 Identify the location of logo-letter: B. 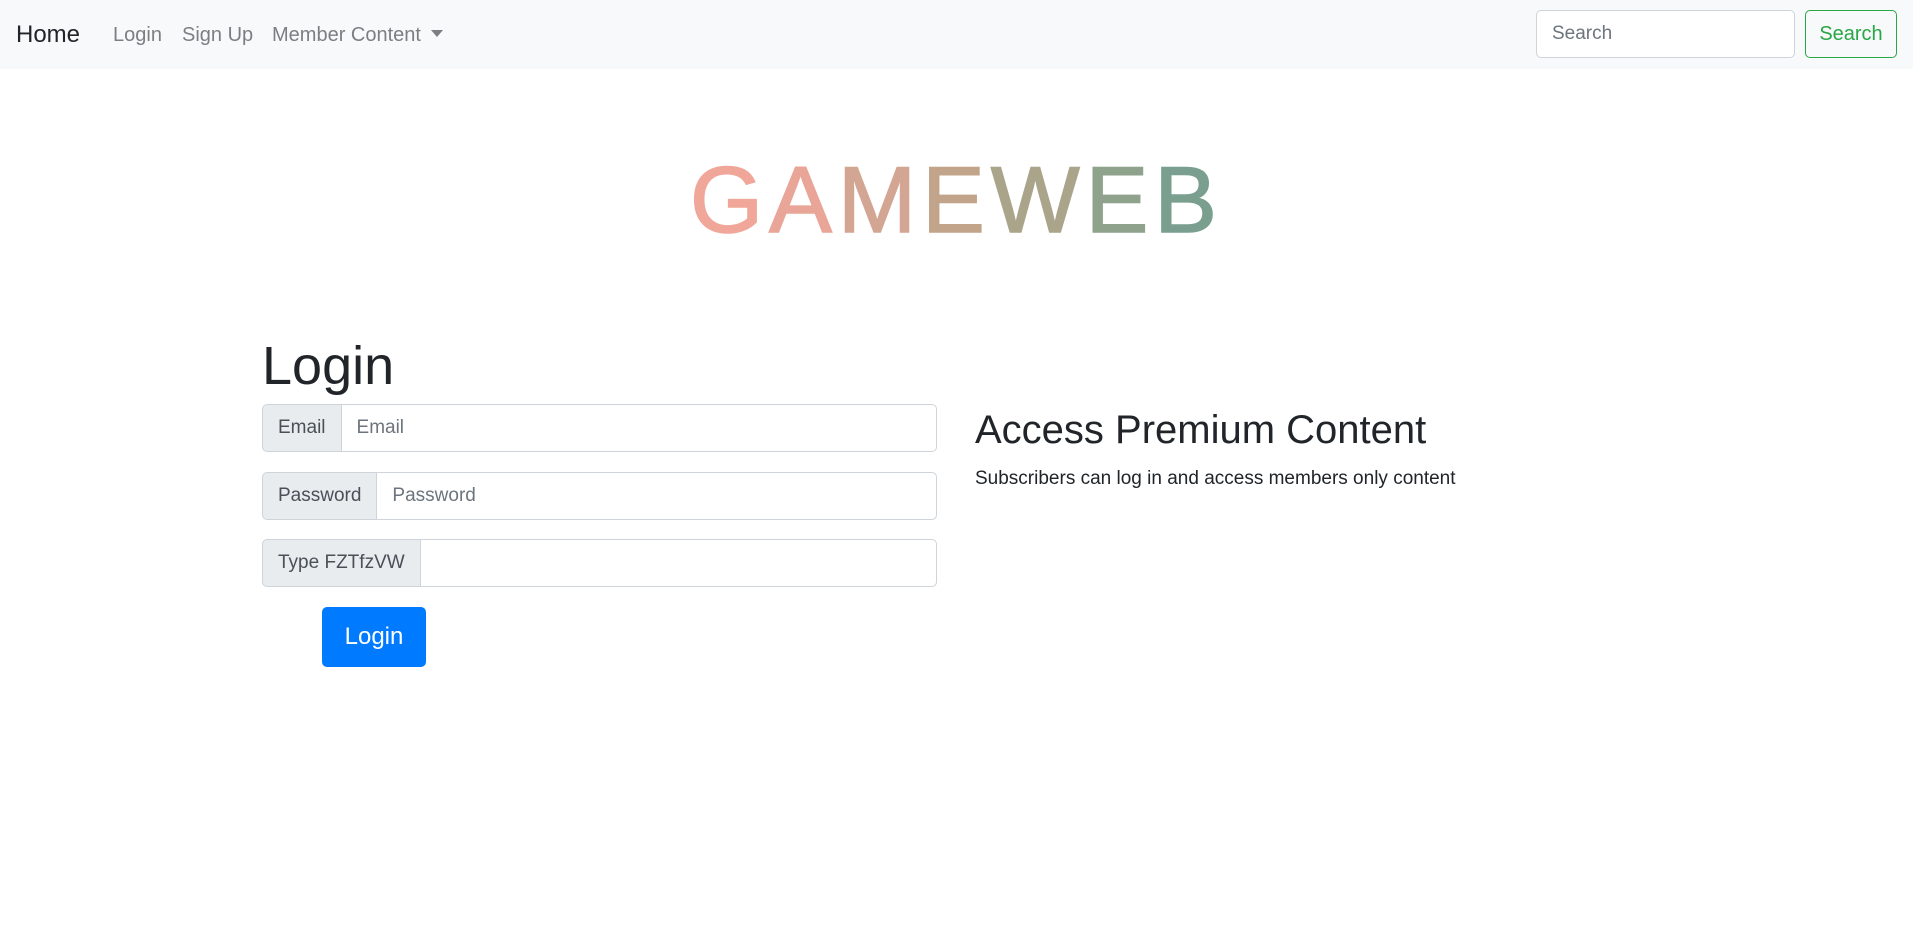
(1188, 199).